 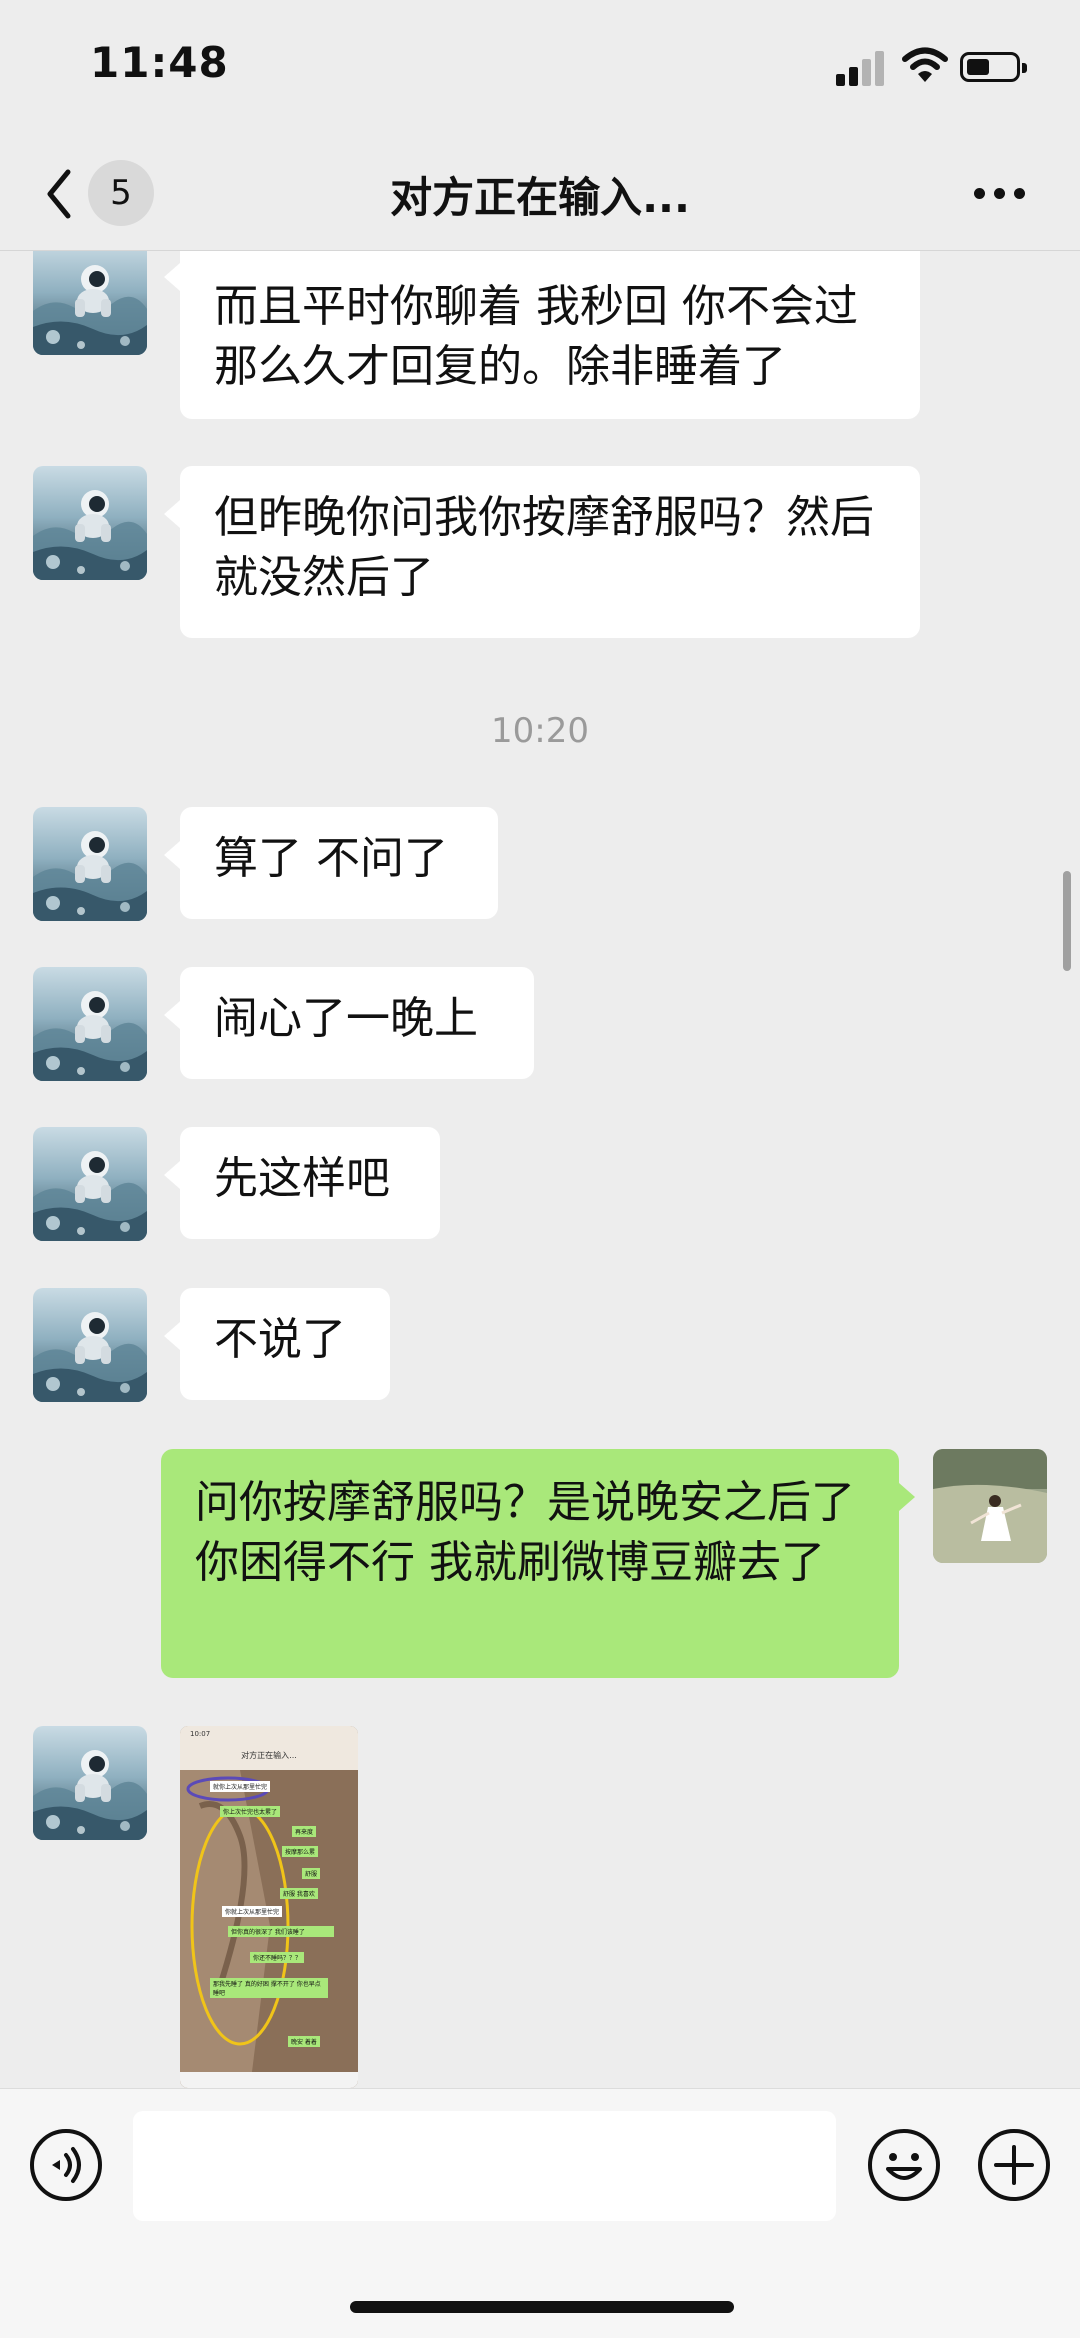 What do you see at coordinates (66, 2165) in the screenshot?
I see `voice-icon` at bounding box center [66, 2165].